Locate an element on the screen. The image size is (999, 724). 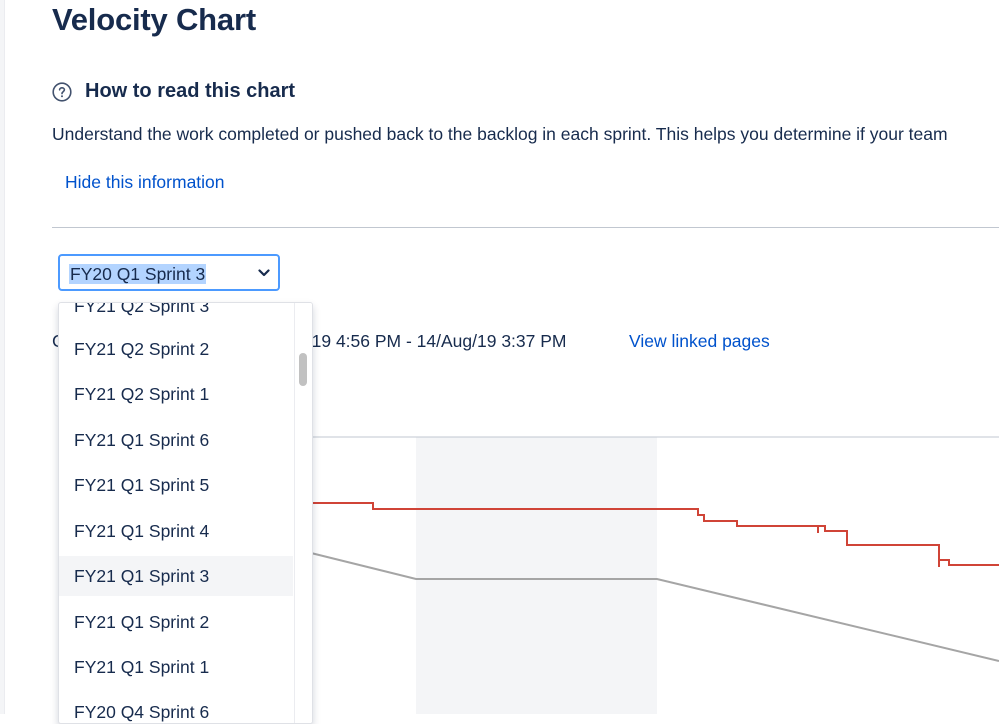
sprint-option-highlighted: FY21 Q1 Sprint 3 is located at coordinates (176, 576).